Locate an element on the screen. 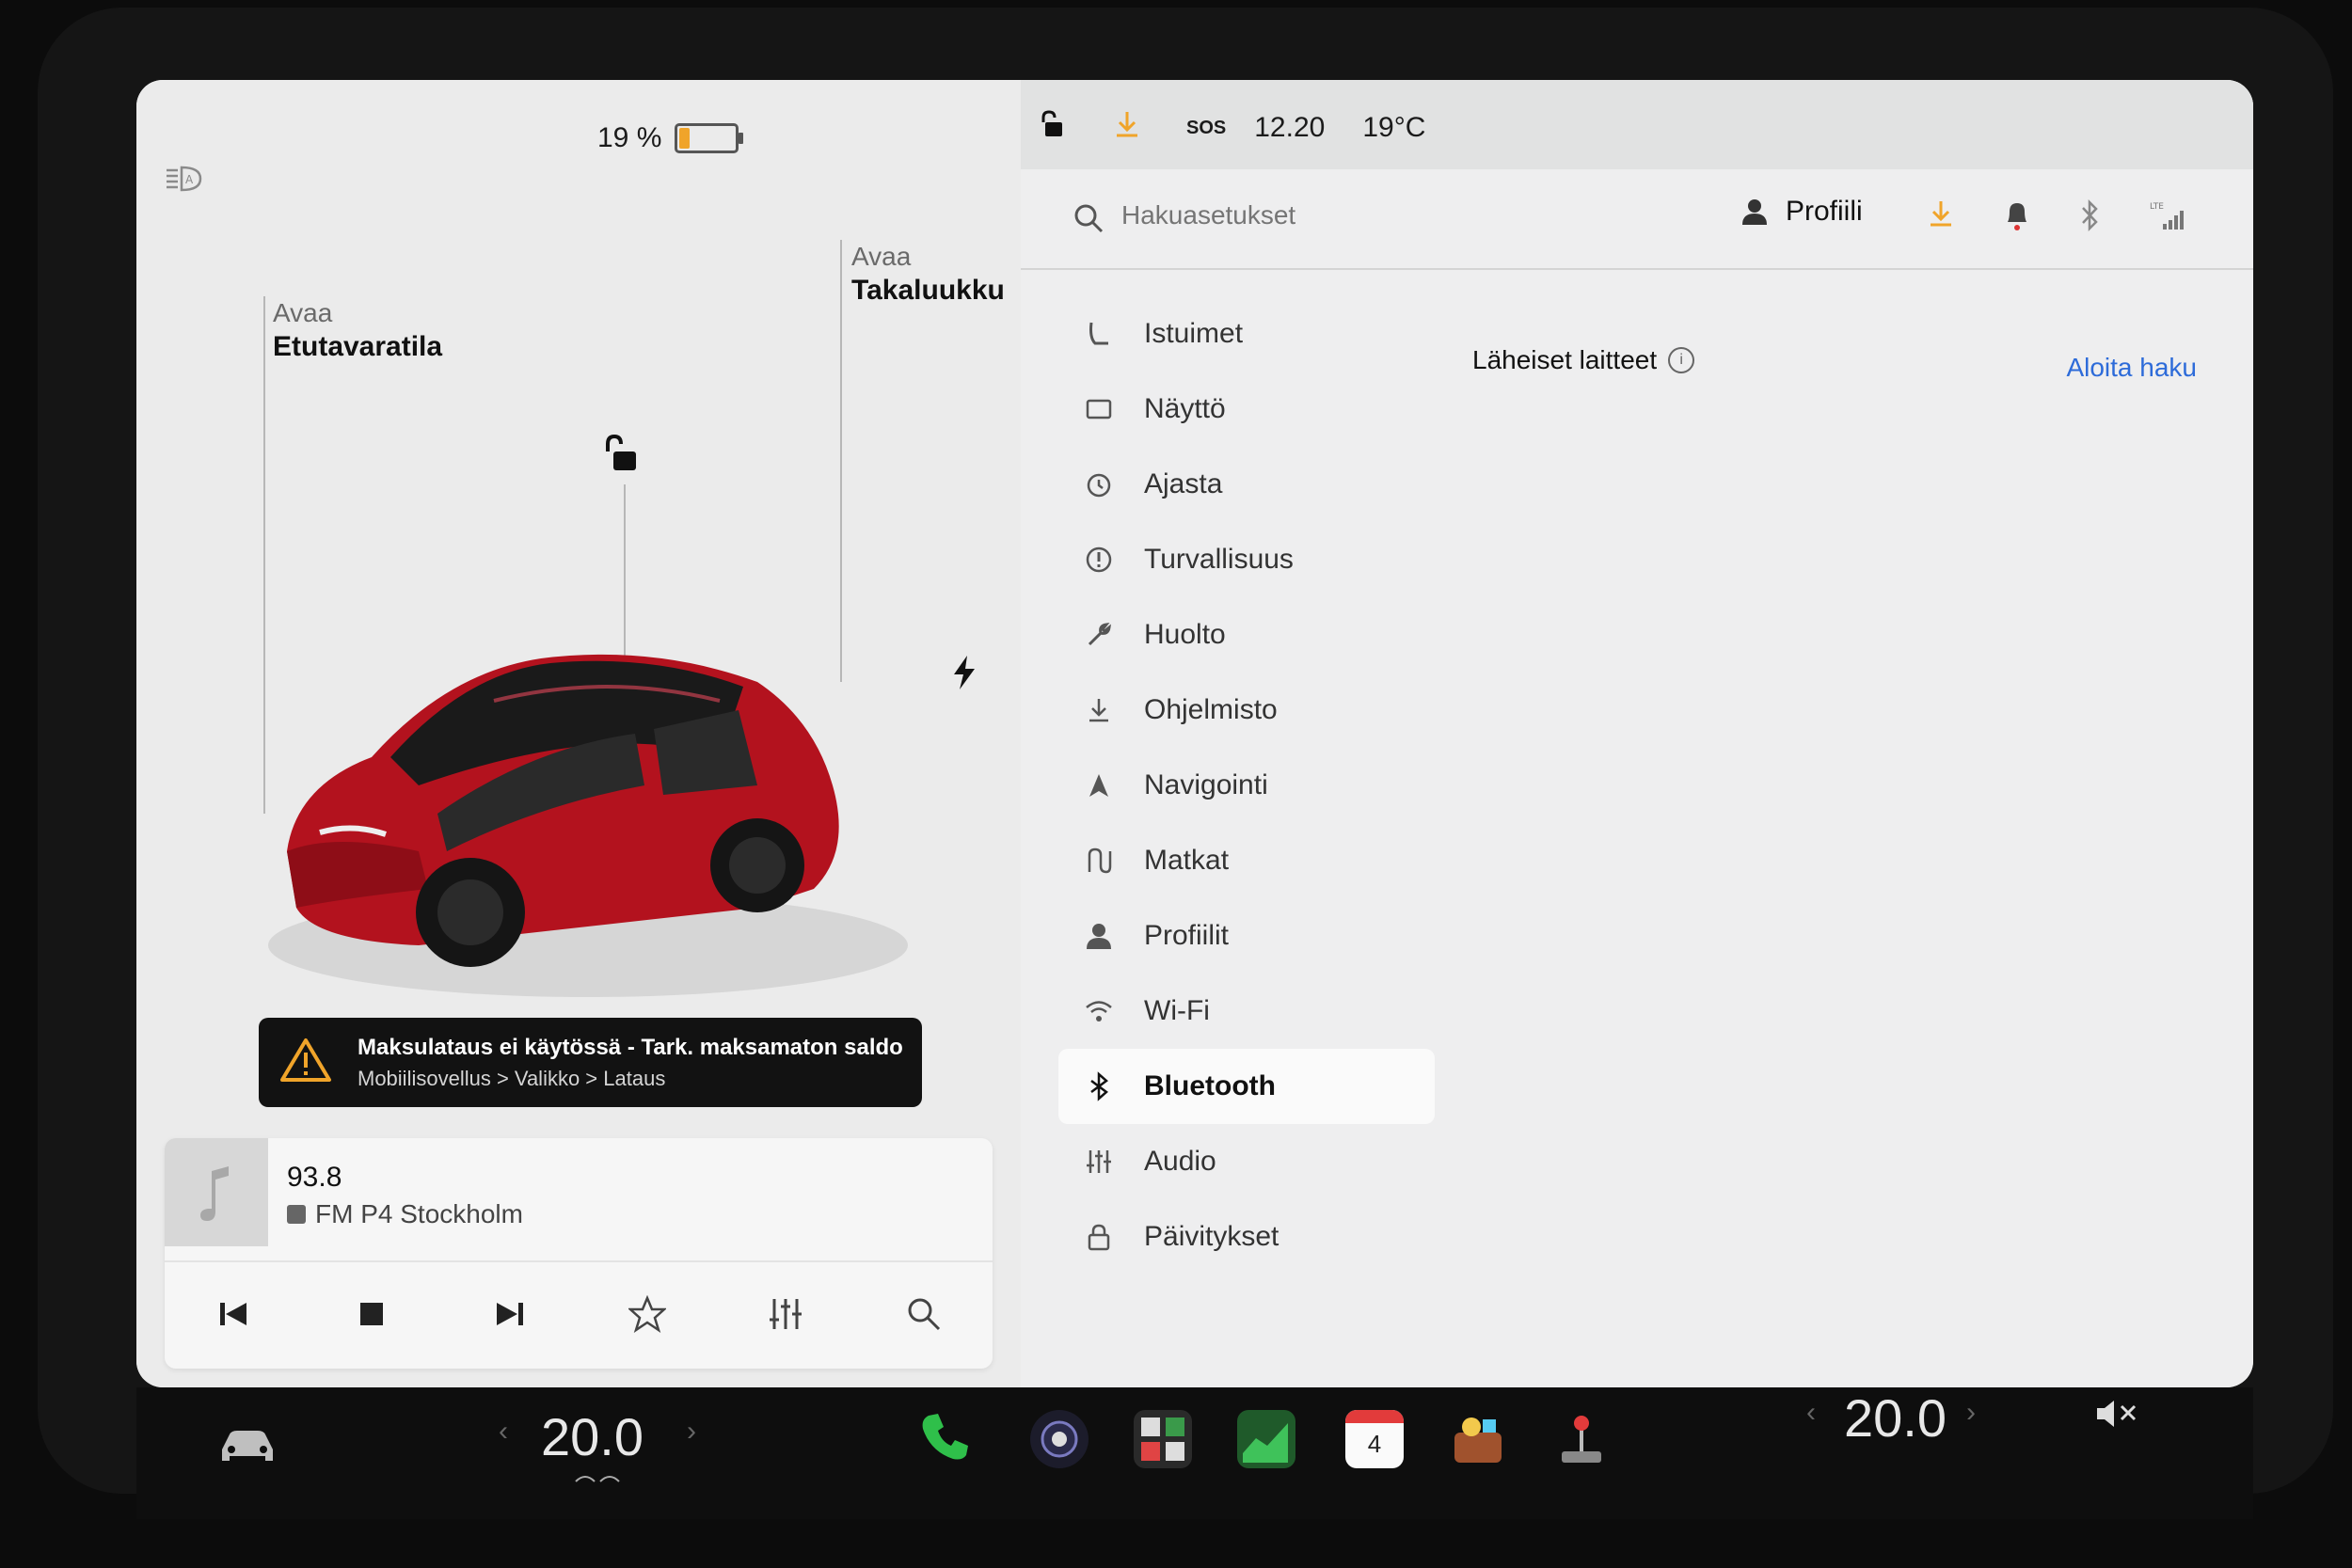  unlock-icon is located at coordinates (623, 456).